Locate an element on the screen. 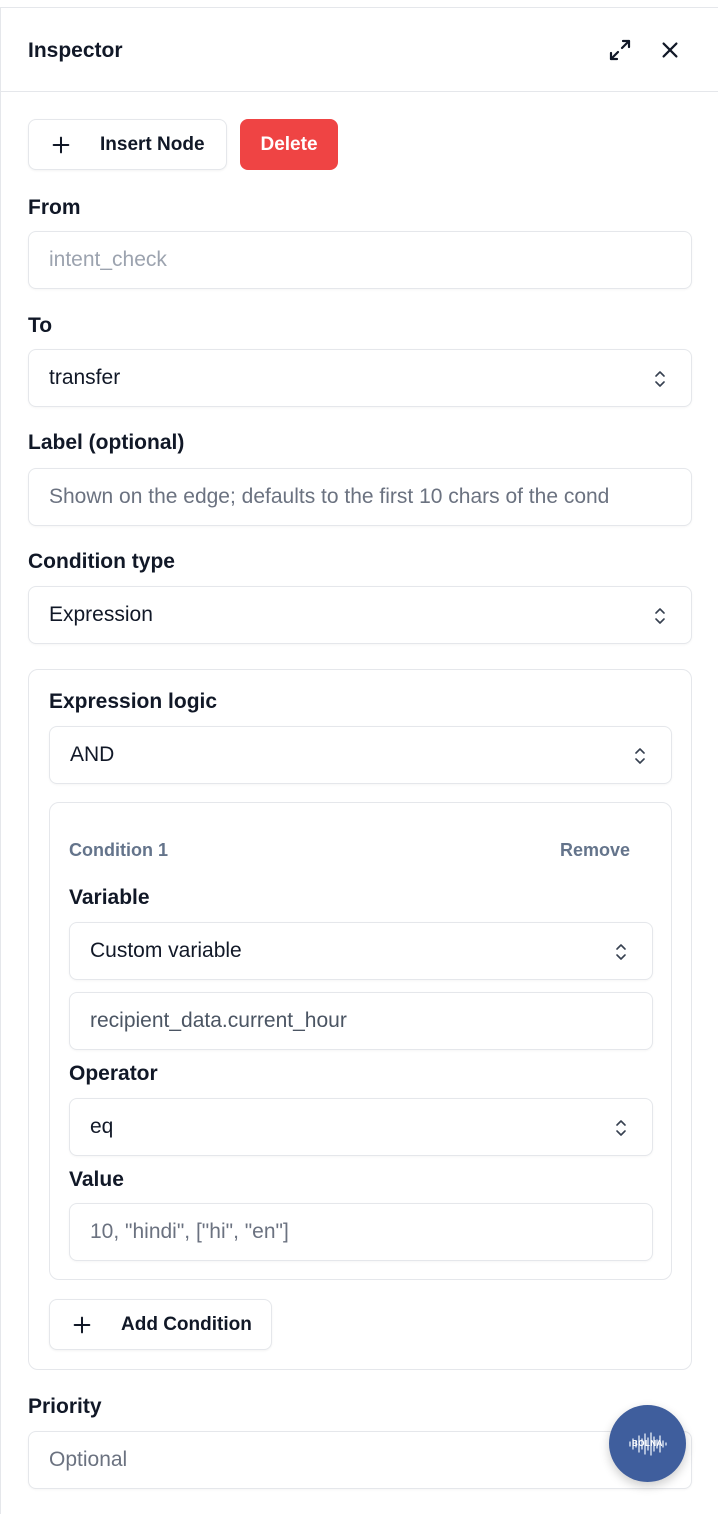  expression-logic-select: AND is located at coordinates (360, 755).